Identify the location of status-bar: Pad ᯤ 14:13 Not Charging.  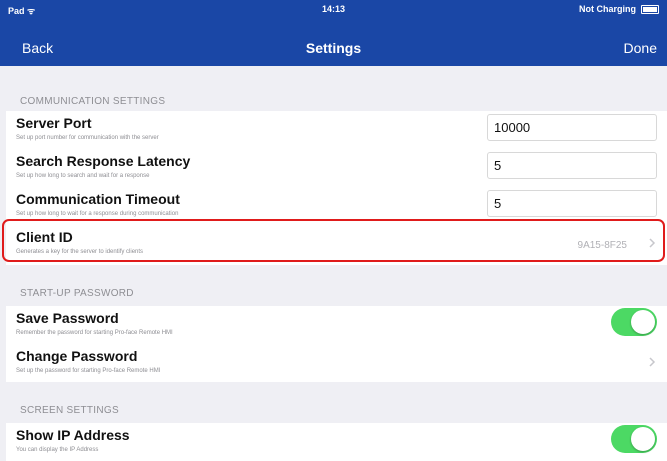
(333, 10).